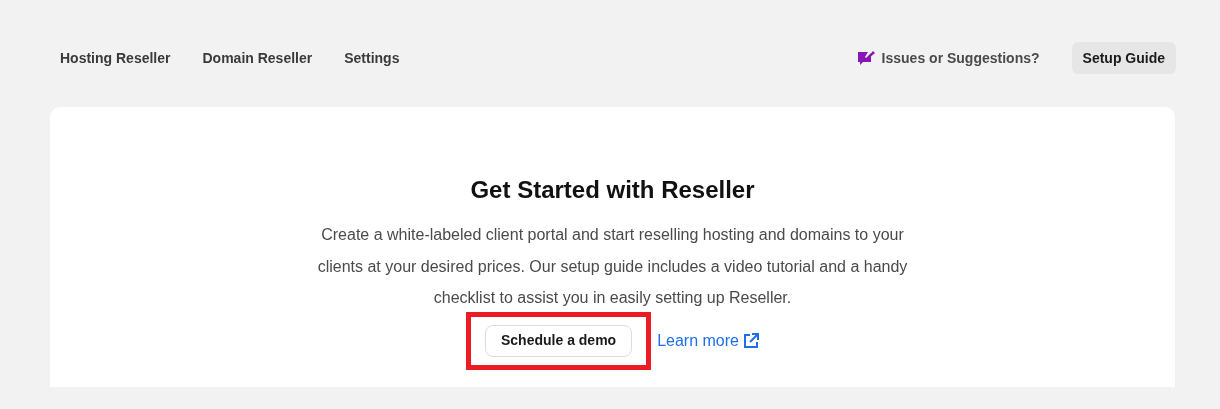  I want to click on nav-link: Hosting Reseller, so click(115, 58).